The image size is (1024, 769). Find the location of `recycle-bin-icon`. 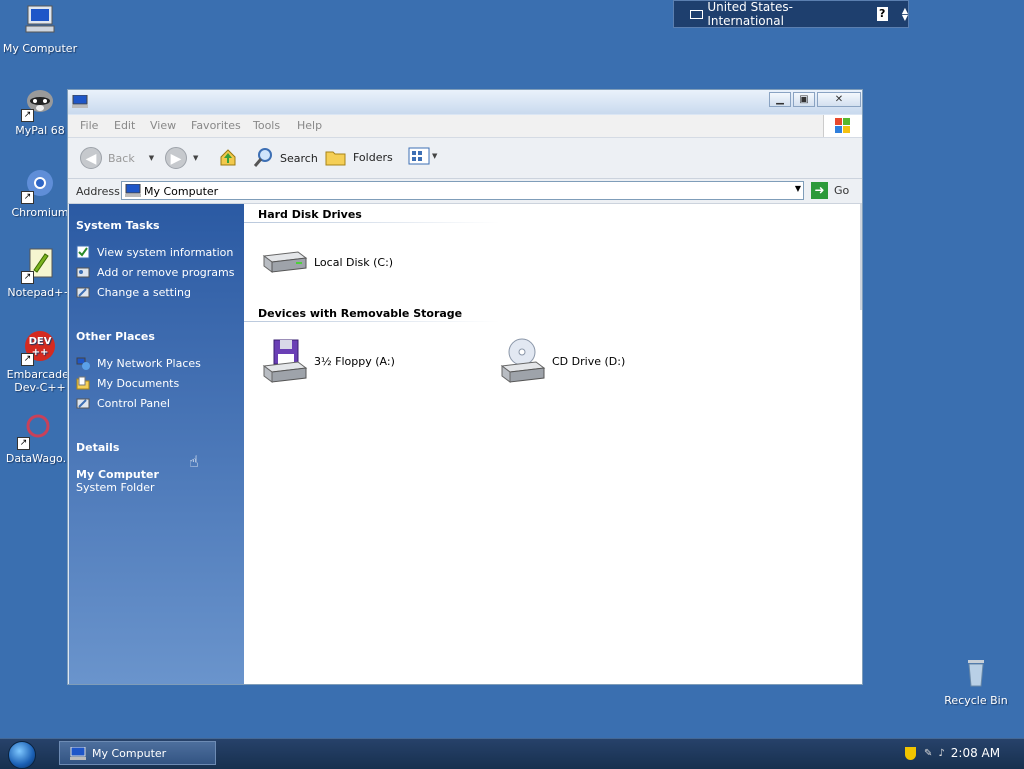

recycle-bin-icon is located at coordinates (976, 673).